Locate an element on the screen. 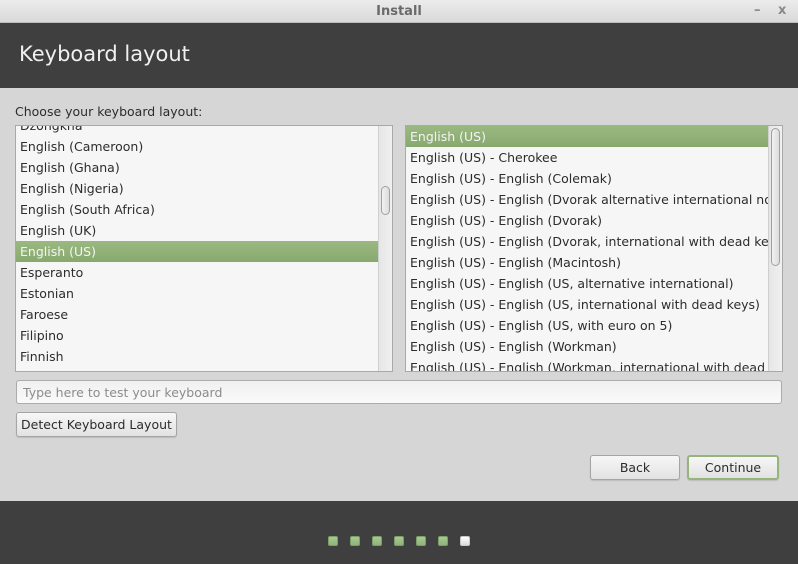 The width and height of the screenshot is (798, 564). layout-list-item: English (UK) is located at coordinates (197, 230).